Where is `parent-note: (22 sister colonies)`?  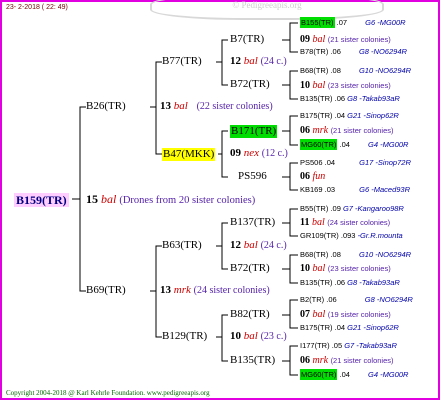
parent-note: (22 sister colonies) is located at coordinates (234, 106).